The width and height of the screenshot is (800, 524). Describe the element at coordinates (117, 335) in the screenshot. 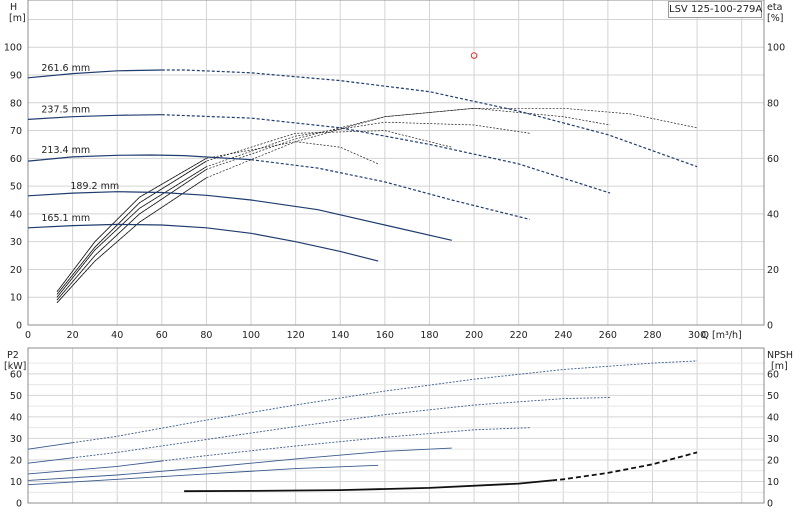

I see `top-xtick-label-2: 40` at that location.